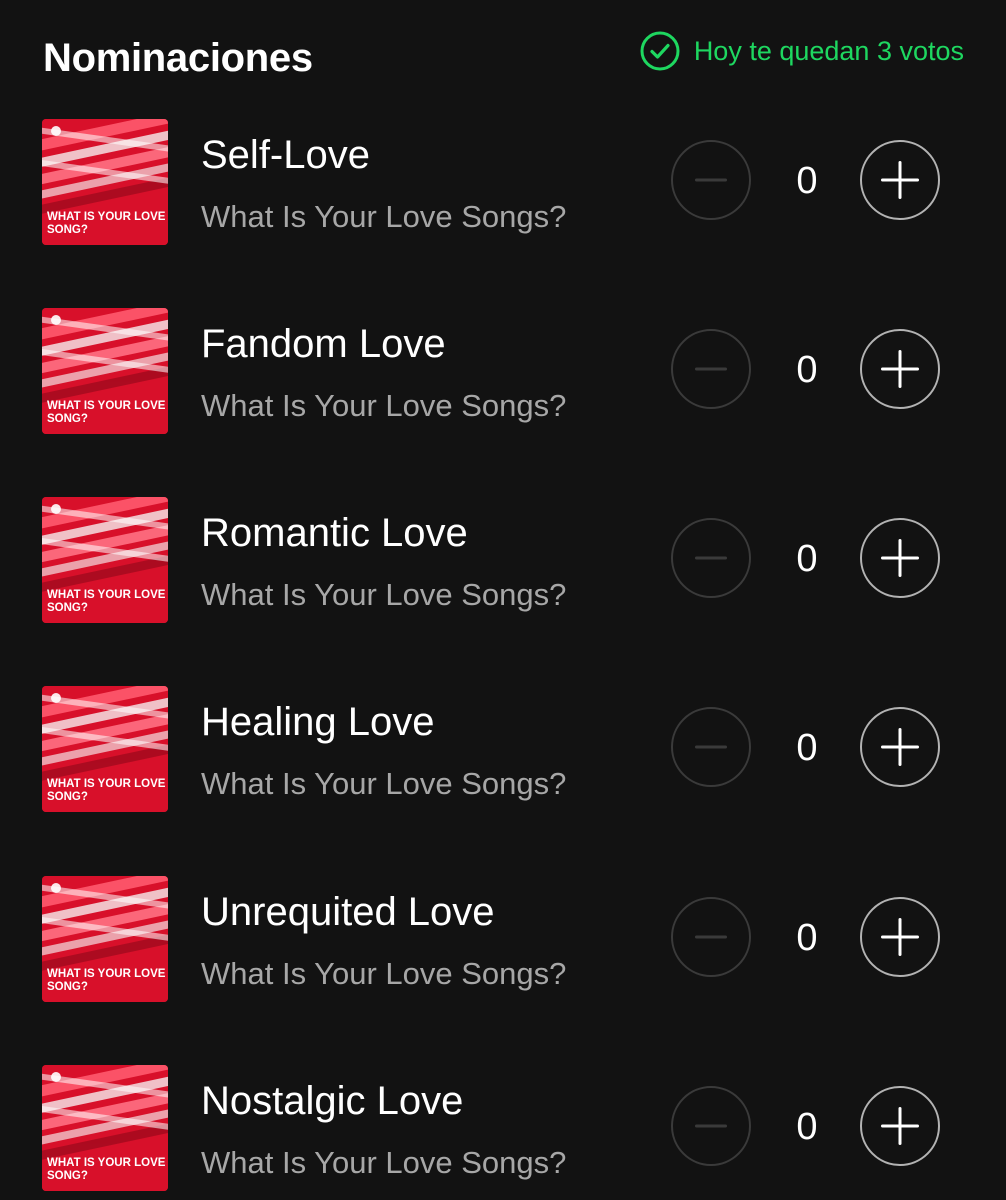 The height and width of the screenshot is (1200, 1006). I want to click on votes-remaining-status: Hoy te quedan 3 votos, so click(802, 51).